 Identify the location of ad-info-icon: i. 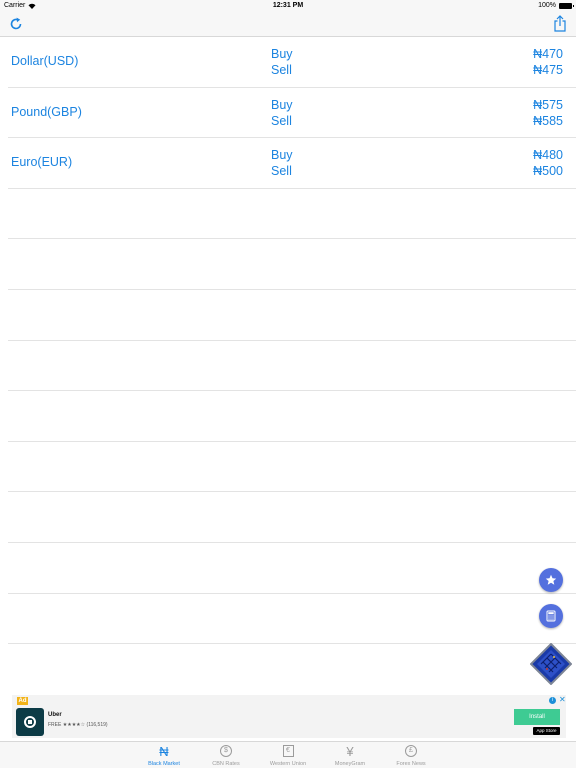
(552, 700).